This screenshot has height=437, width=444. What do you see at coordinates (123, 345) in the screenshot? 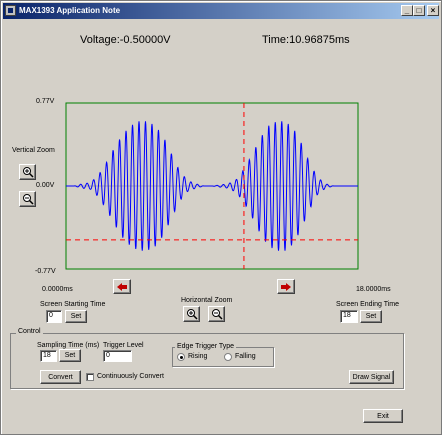
I see `trigger-level-label: Trigger Level` at bounding box center [123, 345].